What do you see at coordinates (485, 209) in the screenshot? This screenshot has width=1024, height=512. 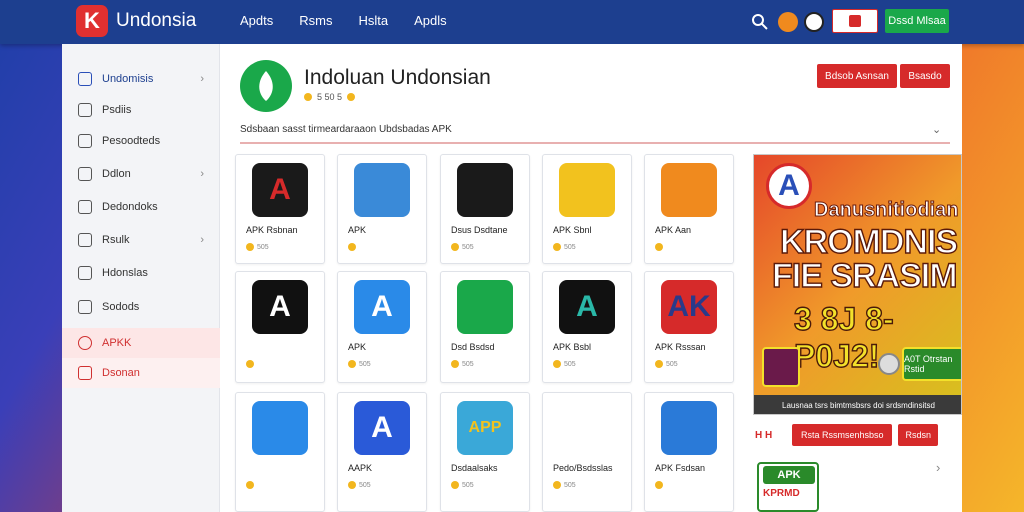 I see `app-card: Dsus Dsdtane 505` at bounding box center [485, 209].